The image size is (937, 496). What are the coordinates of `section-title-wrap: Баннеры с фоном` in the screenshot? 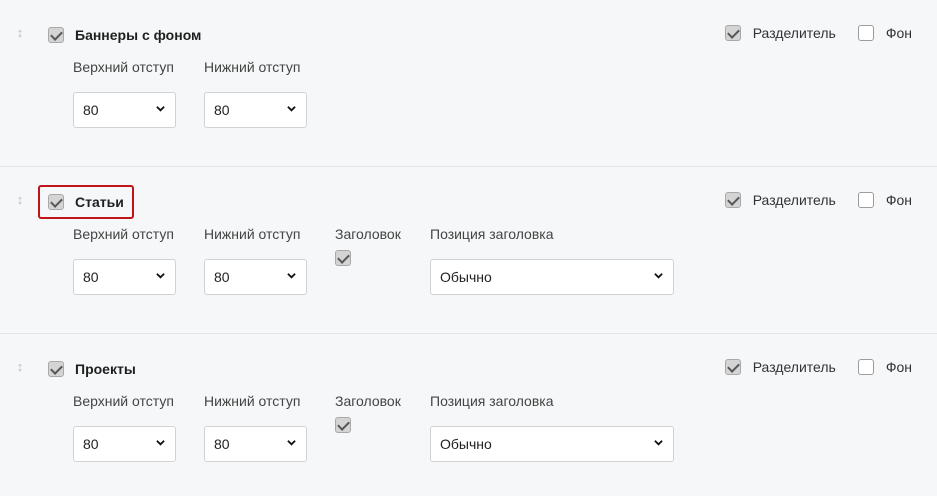 It's located at (124, 35).